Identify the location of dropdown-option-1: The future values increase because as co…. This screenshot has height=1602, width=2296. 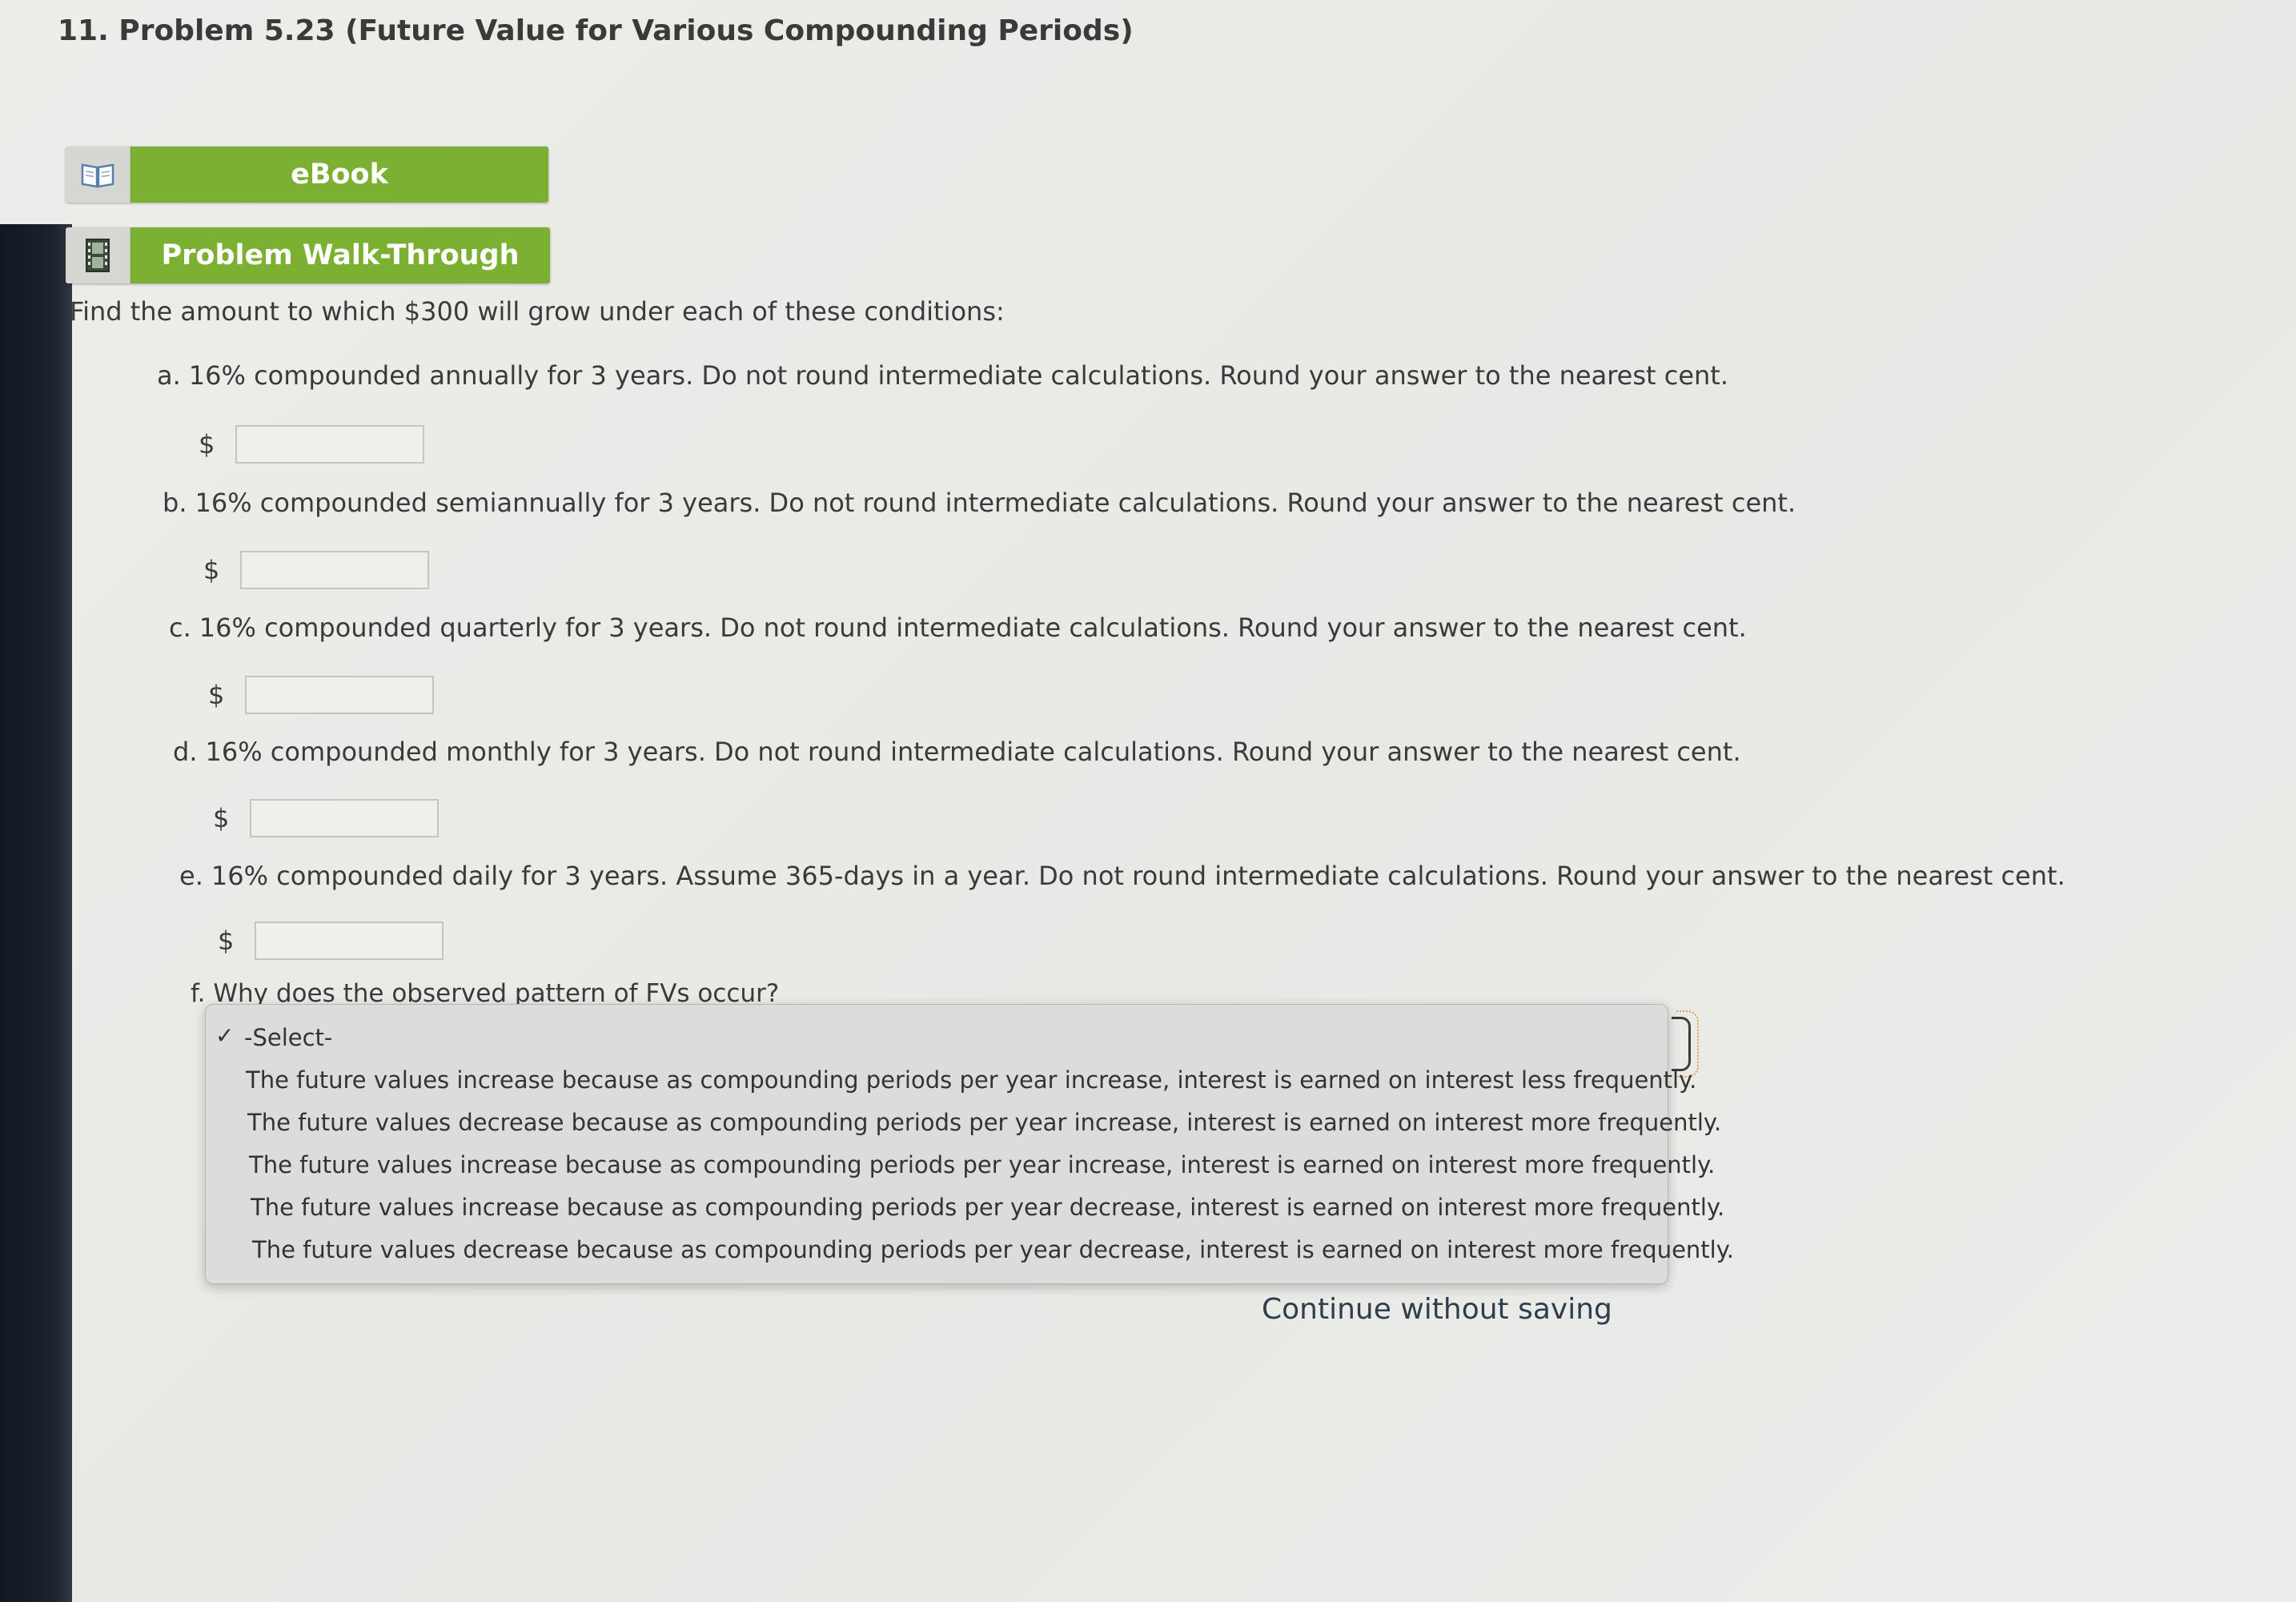
(971, 1080).